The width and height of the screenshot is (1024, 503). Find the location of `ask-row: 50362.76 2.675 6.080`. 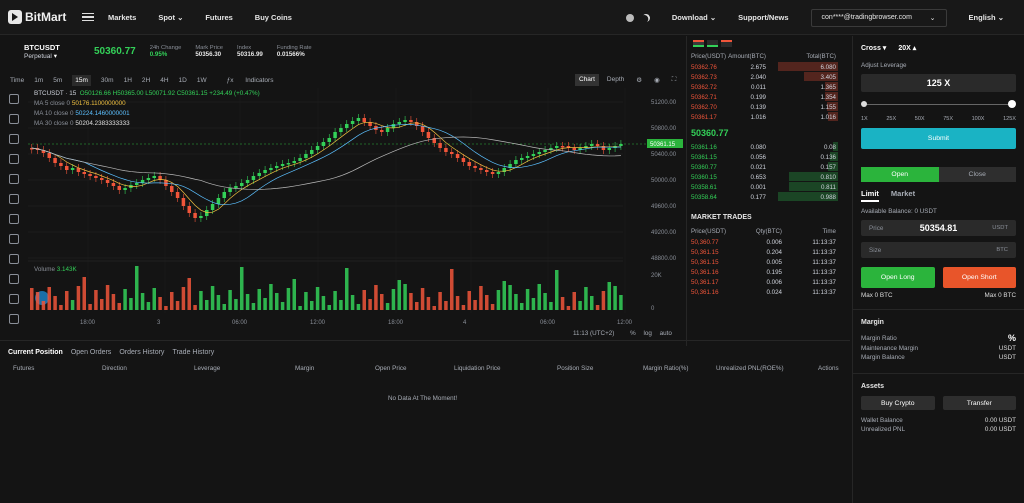

ask-row: 50362.76 2.675 6.080 is located at coordinates (768, 67).